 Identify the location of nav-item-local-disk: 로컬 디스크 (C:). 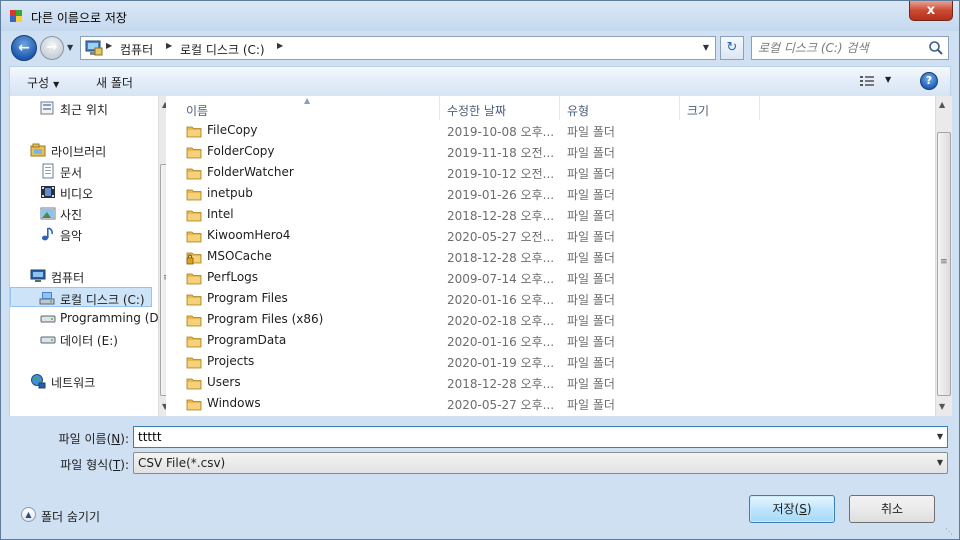
(81, 297).